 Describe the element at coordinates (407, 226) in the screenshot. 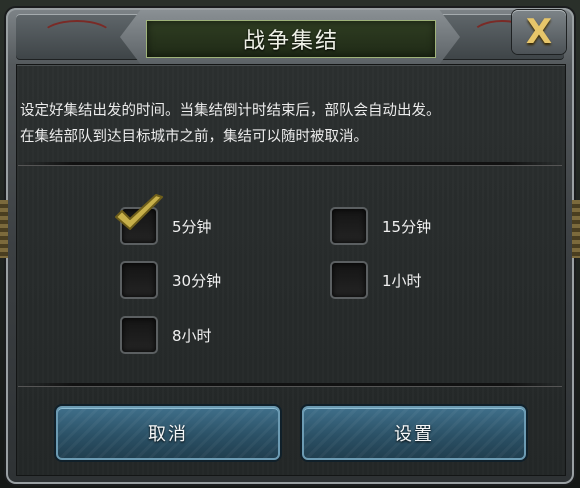

I see `option-label: 15分钟` at that location.